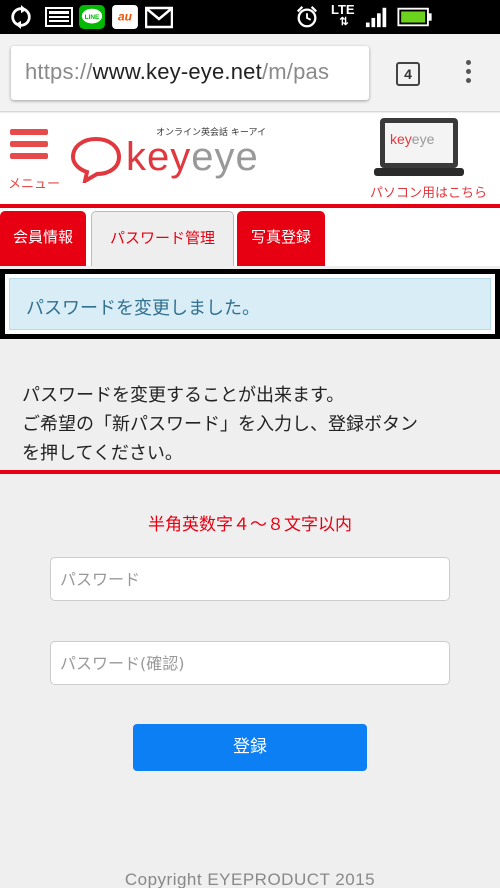 The height and width of the screenshot is (888, 500). Describe the element at coordinates (159, 17) in the screenshot. I see `gmail-icon` at that location.